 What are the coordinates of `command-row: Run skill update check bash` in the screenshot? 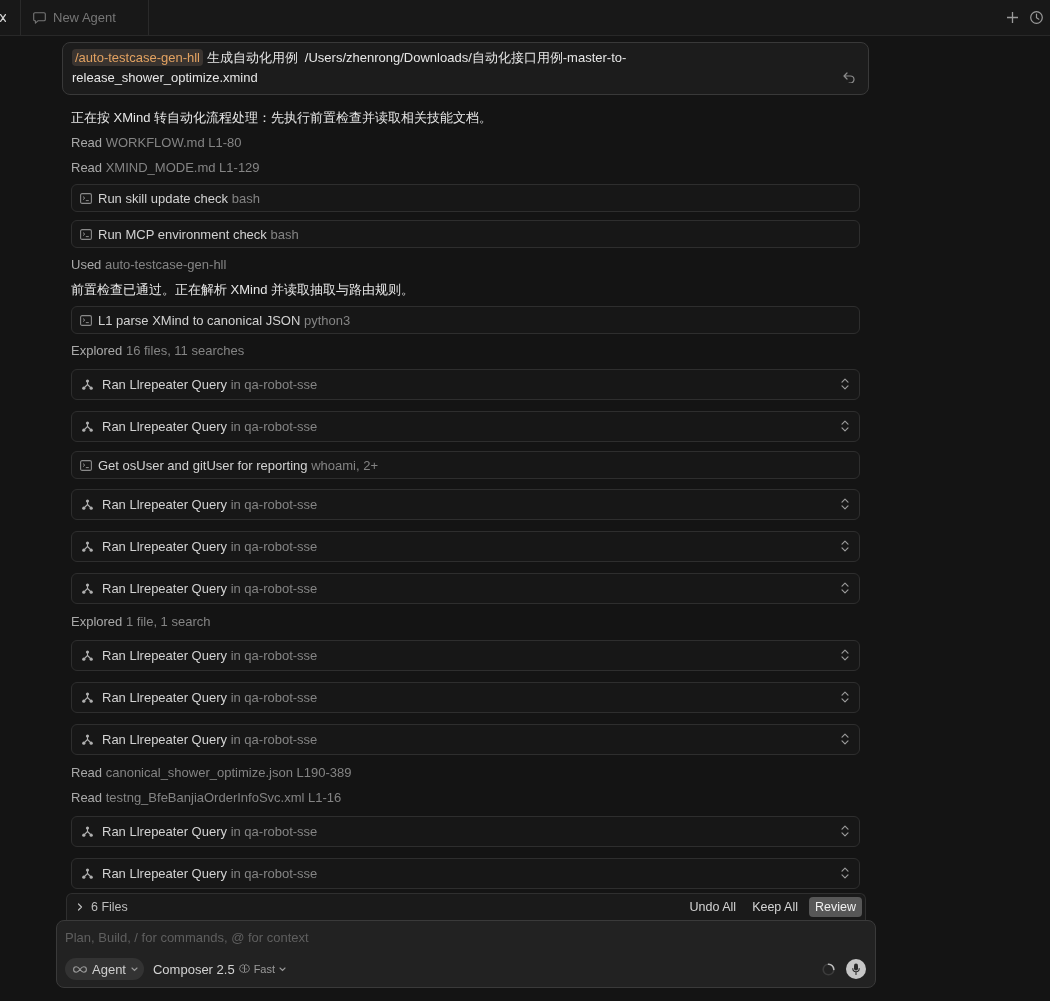 It's located at (465, 198).